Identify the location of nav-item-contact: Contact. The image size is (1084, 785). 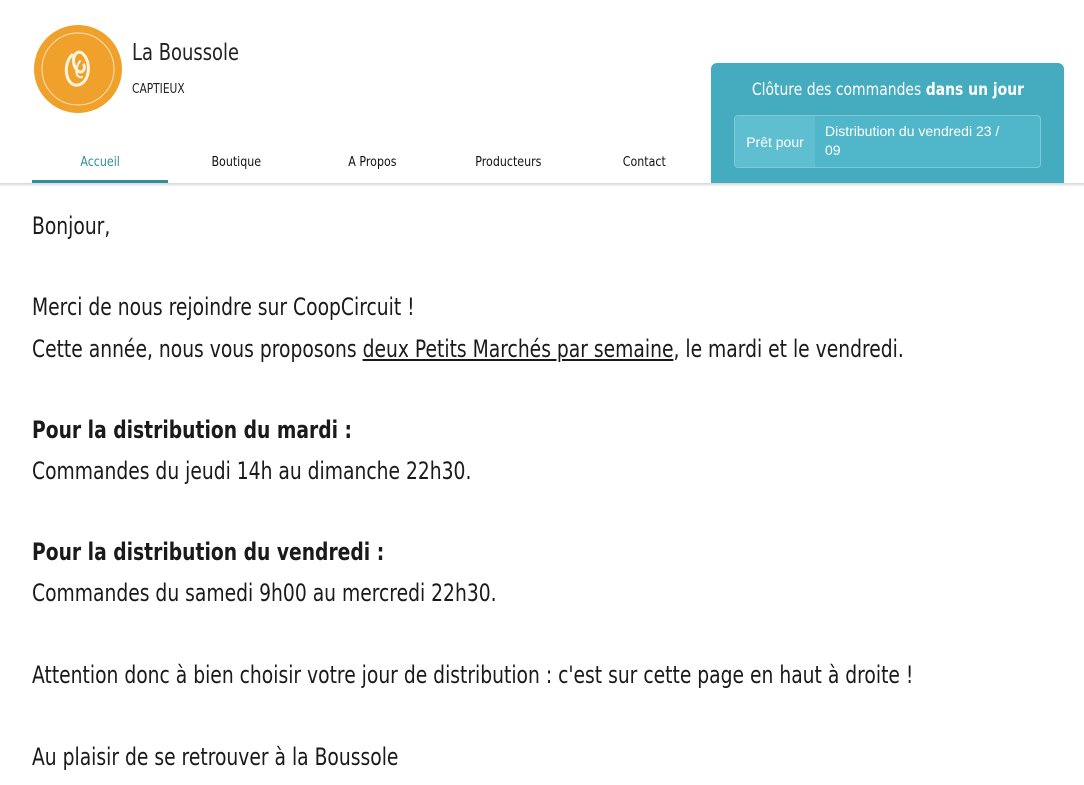
(644, 161).